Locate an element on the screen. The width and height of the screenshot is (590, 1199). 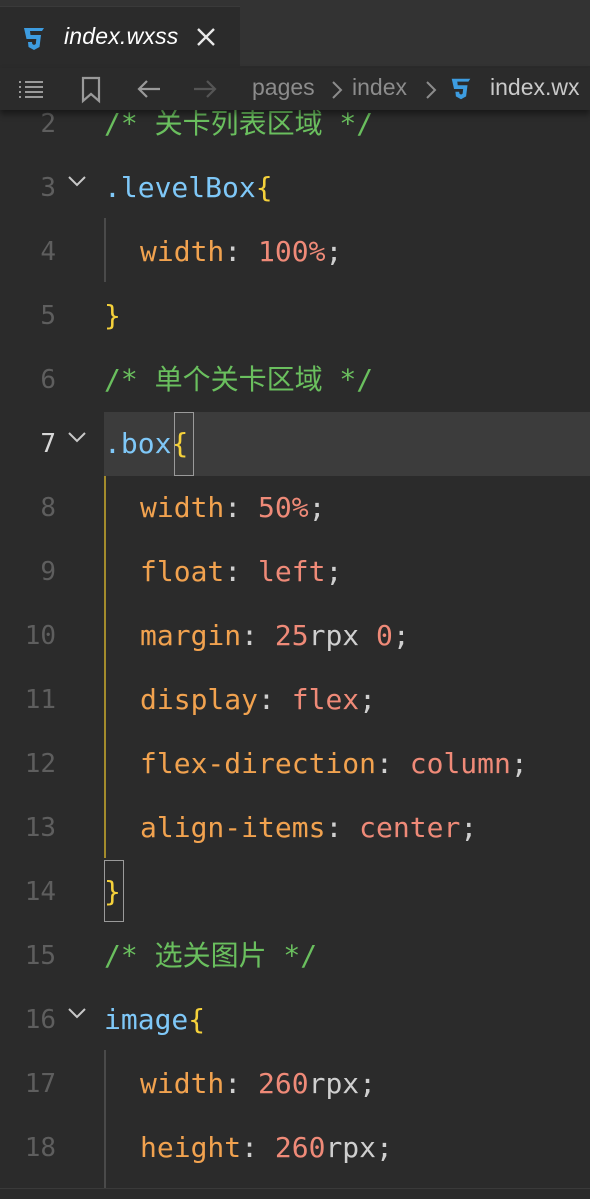
breadcrumb-item-pages: pages is located at coordinates (283, 87).